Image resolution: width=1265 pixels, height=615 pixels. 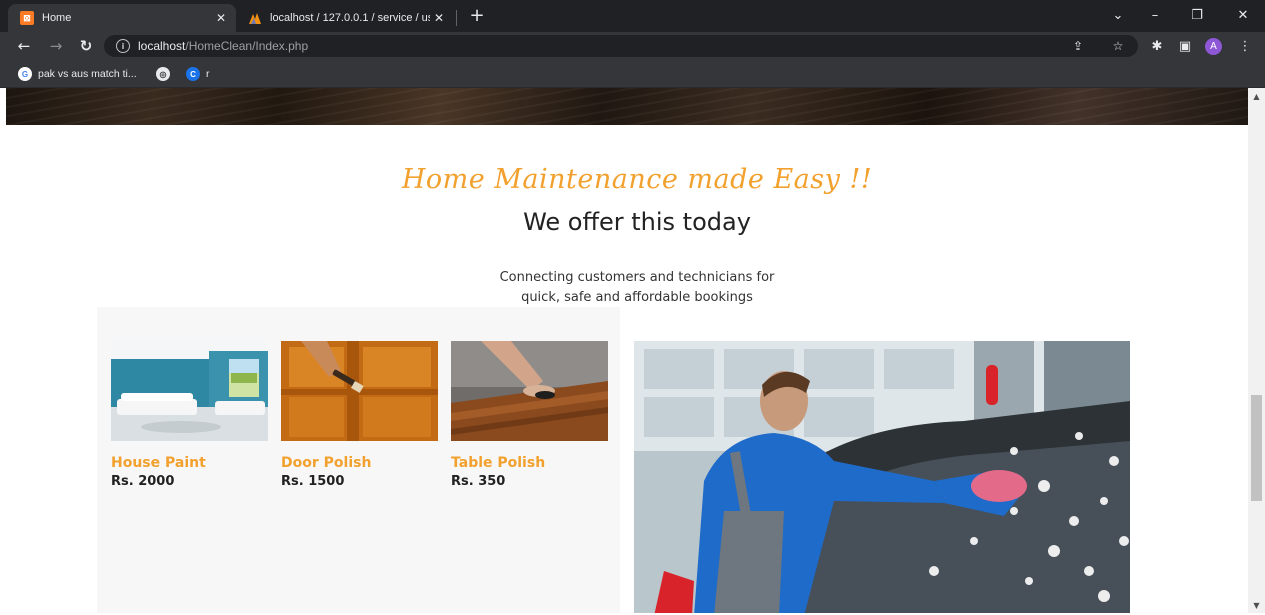 What do you see at coordinates (1197, 15) in the screenshot?
I see `restore-button: ❐` at bounding box center [1197, 15].